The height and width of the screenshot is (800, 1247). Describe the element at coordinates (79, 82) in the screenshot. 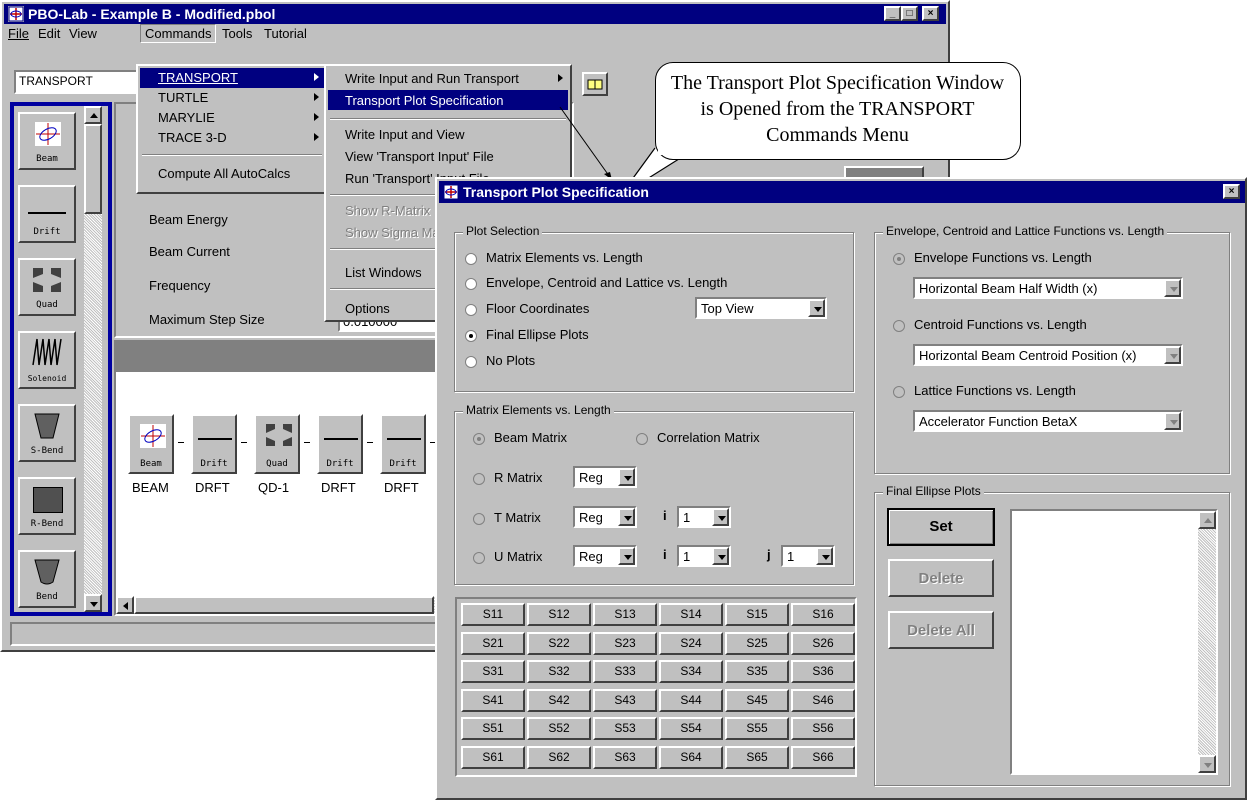

I see `code-combo: TRANSPORT` at that location.